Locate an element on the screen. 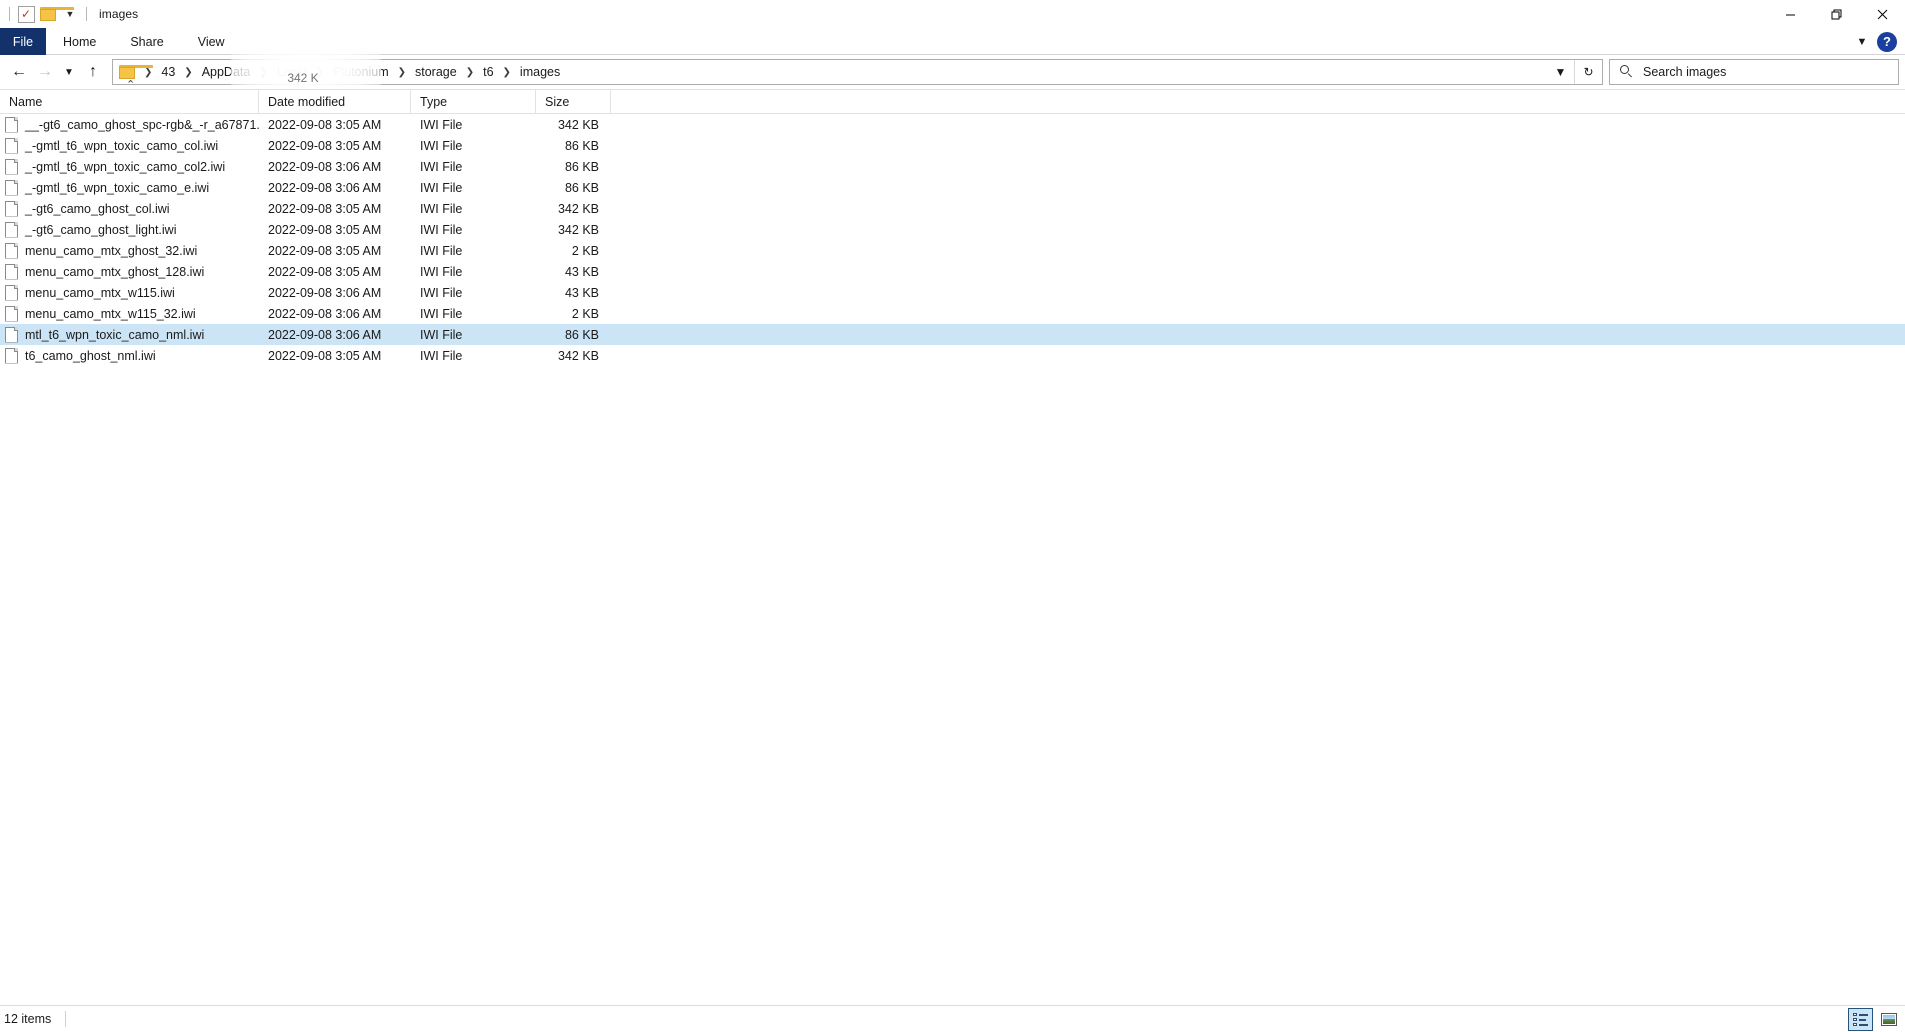 The image size is (1905, 1032). file-name-cell: _-gmtl_t6_wpn_toxic_camo_col2.iwi is located at coordinates (129, 166).